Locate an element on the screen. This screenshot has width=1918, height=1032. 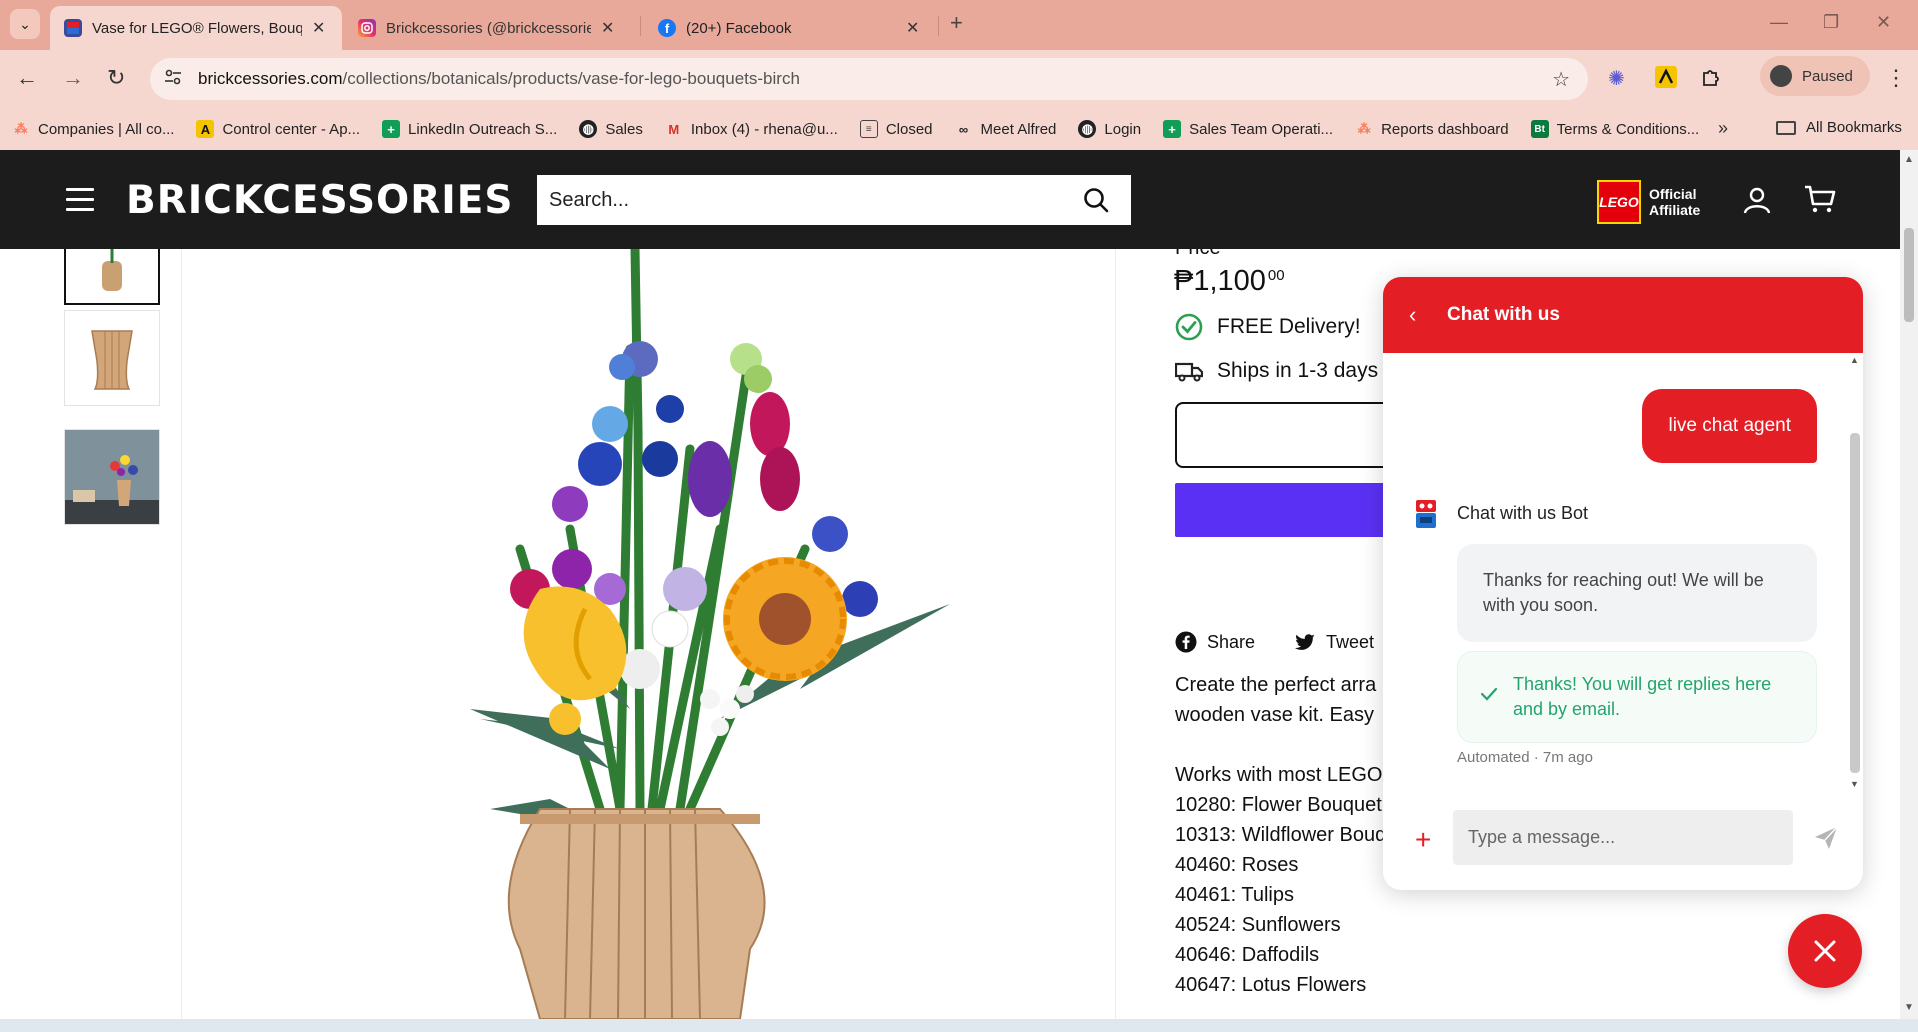
tab-title: Brickcessories (@brickcessories) is located at coordinates (488, 28).